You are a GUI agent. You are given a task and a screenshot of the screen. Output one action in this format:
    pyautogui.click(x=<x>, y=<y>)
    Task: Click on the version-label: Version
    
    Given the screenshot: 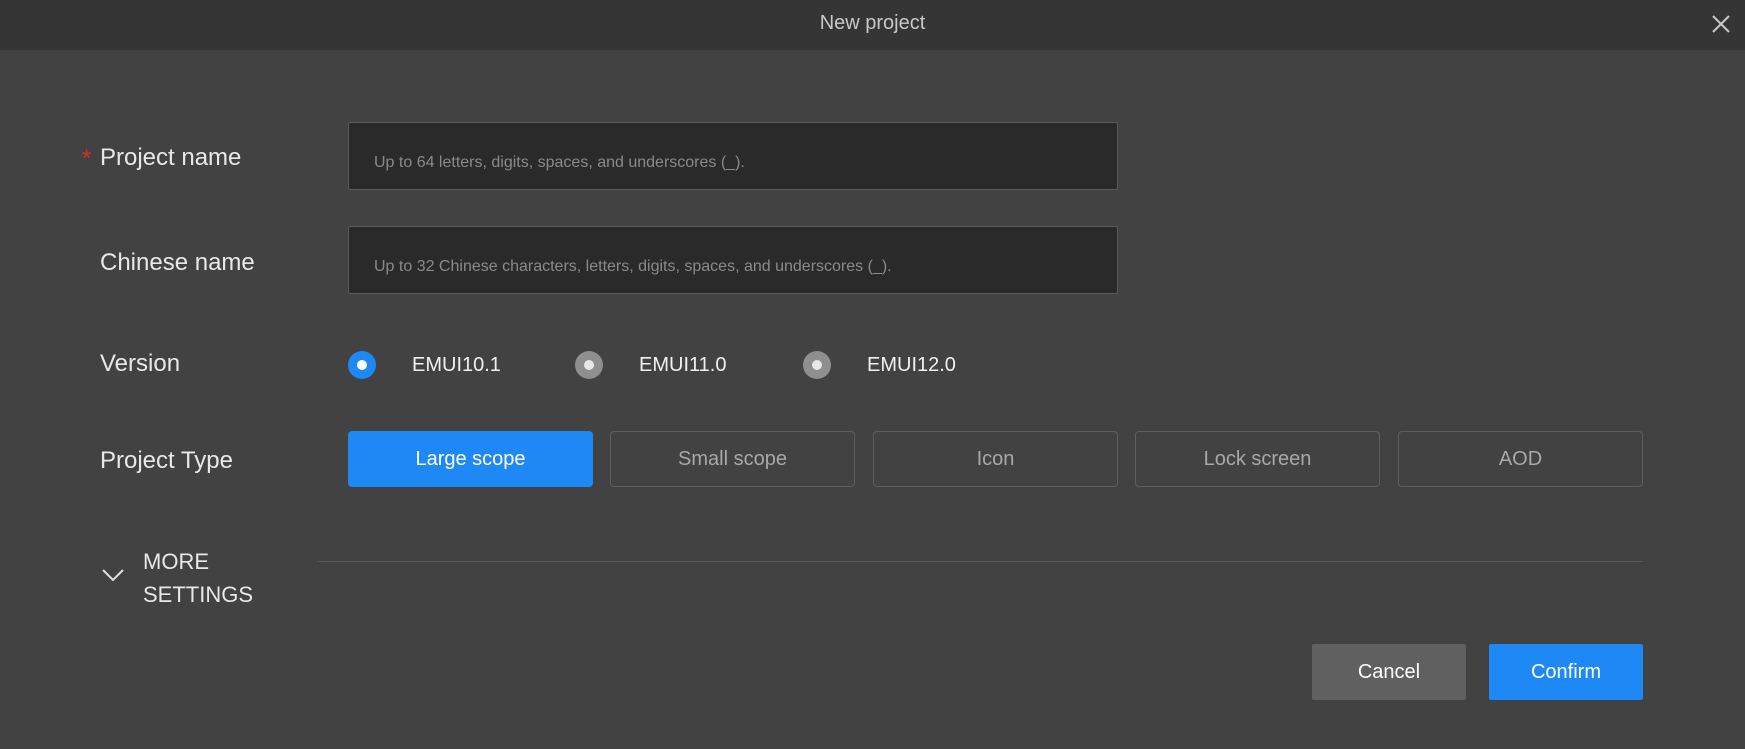 What is the action you would take?
    pyautogui.click(x=140, y=363)
    